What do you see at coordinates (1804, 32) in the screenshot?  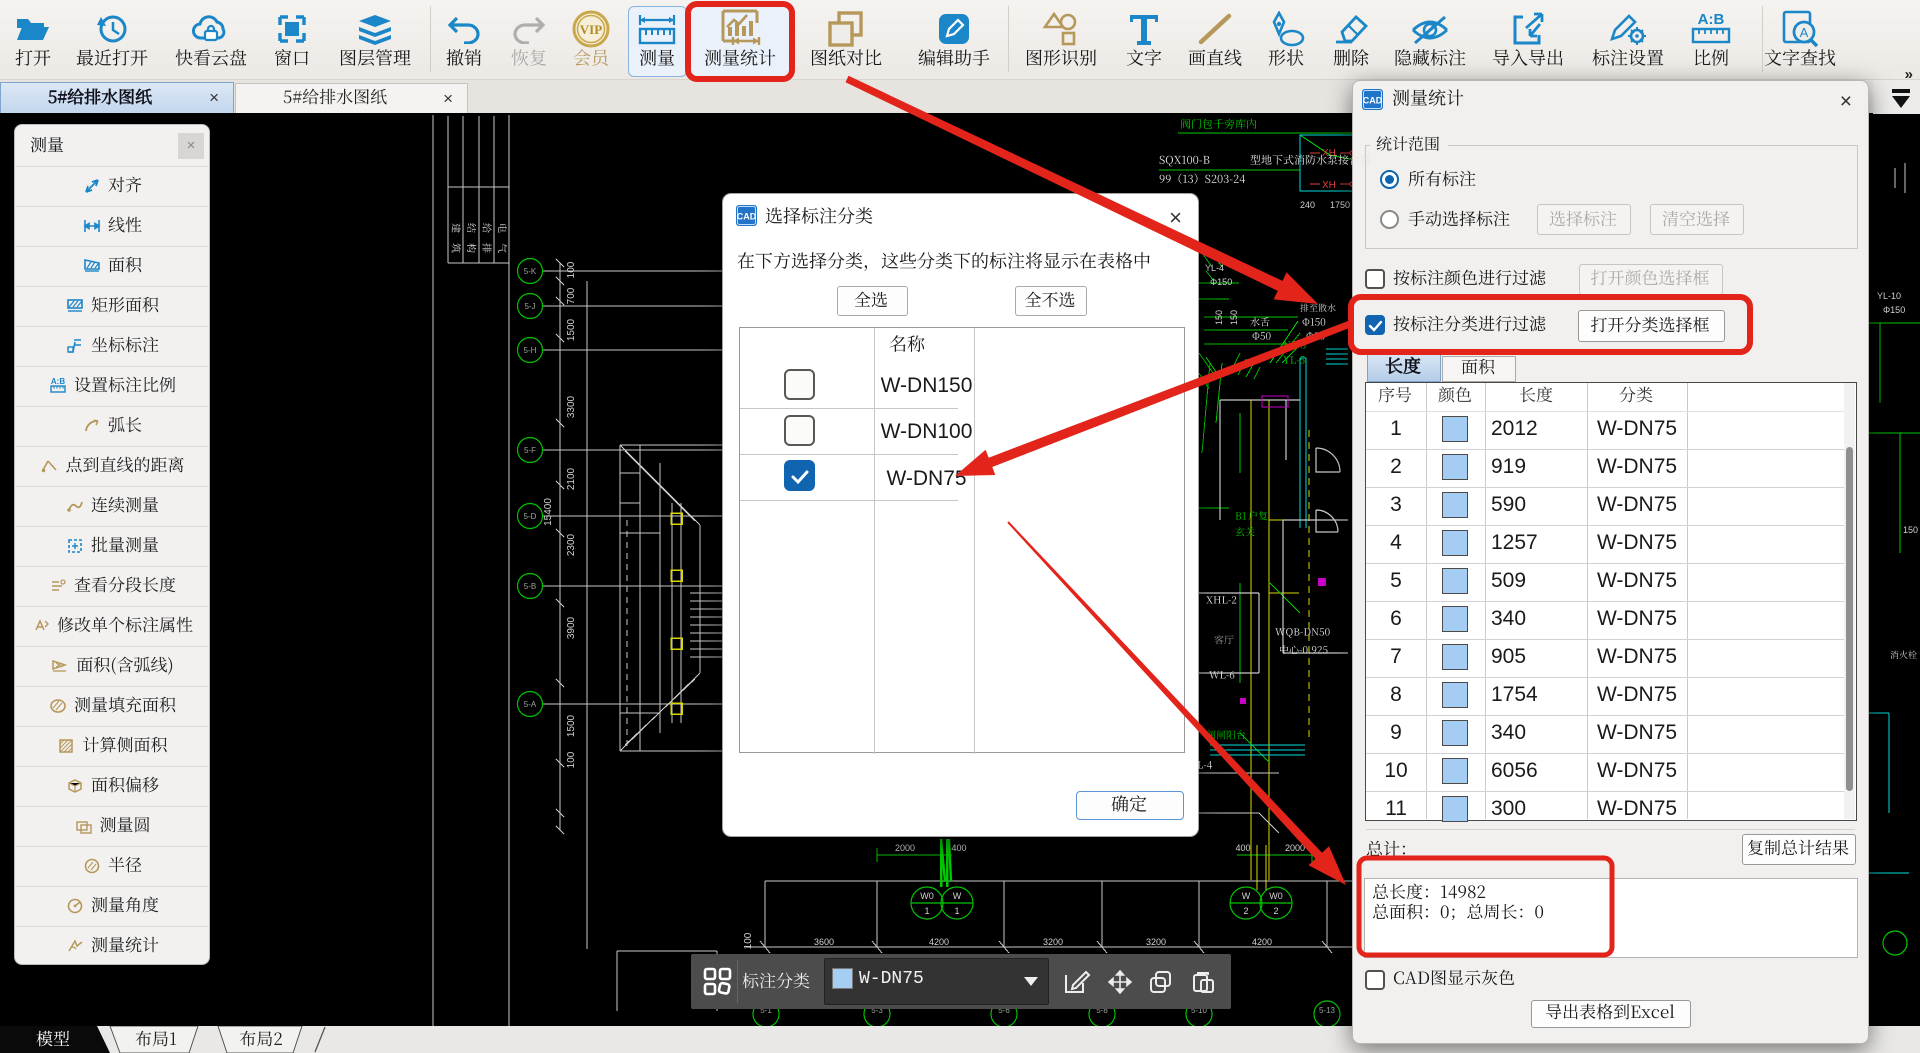 I see `svg-text: A` at bounding box center [1804, 32].